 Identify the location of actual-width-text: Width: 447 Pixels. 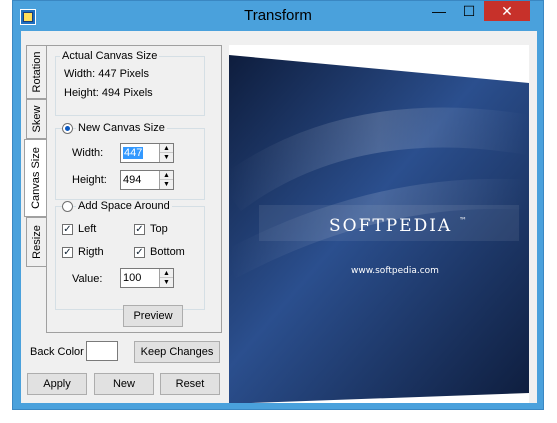
(106, 74).